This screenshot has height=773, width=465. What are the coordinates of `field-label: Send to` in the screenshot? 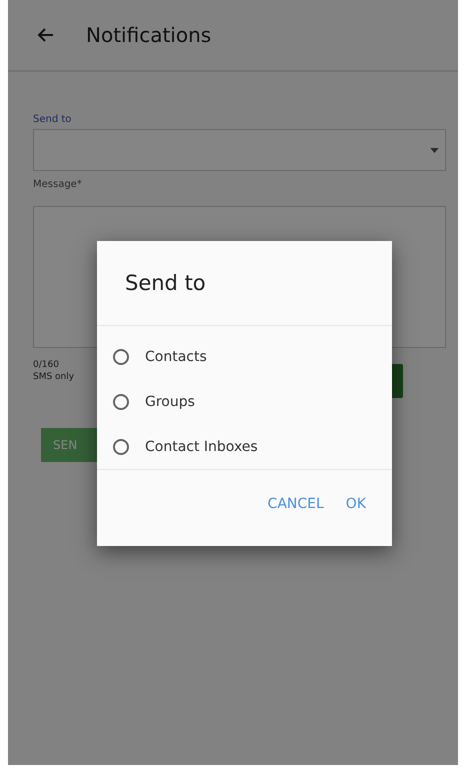 It's located at (52, 119).